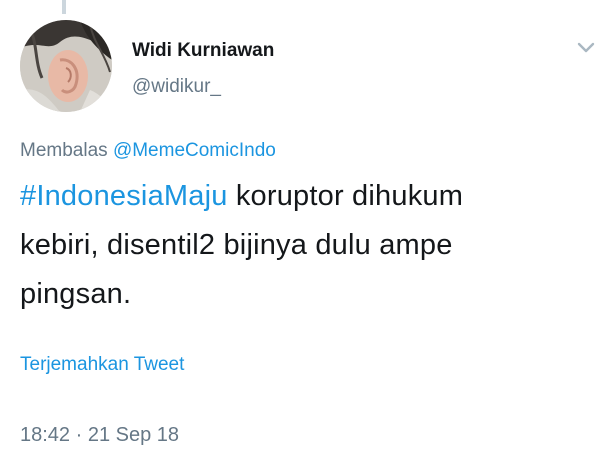 The width and height of the screenshot is (612, 467). I want to click on tweet-text-line-2: kebiri, disentil2 bijinya dulu ampe, so click(236, 245).